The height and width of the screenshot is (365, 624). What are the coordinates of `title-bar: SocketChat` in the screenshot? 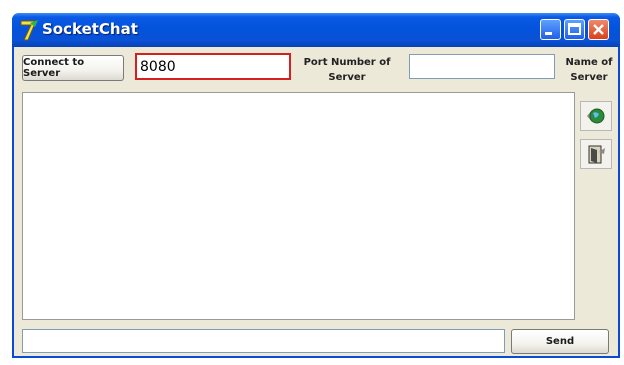 It's located at (316, 30).